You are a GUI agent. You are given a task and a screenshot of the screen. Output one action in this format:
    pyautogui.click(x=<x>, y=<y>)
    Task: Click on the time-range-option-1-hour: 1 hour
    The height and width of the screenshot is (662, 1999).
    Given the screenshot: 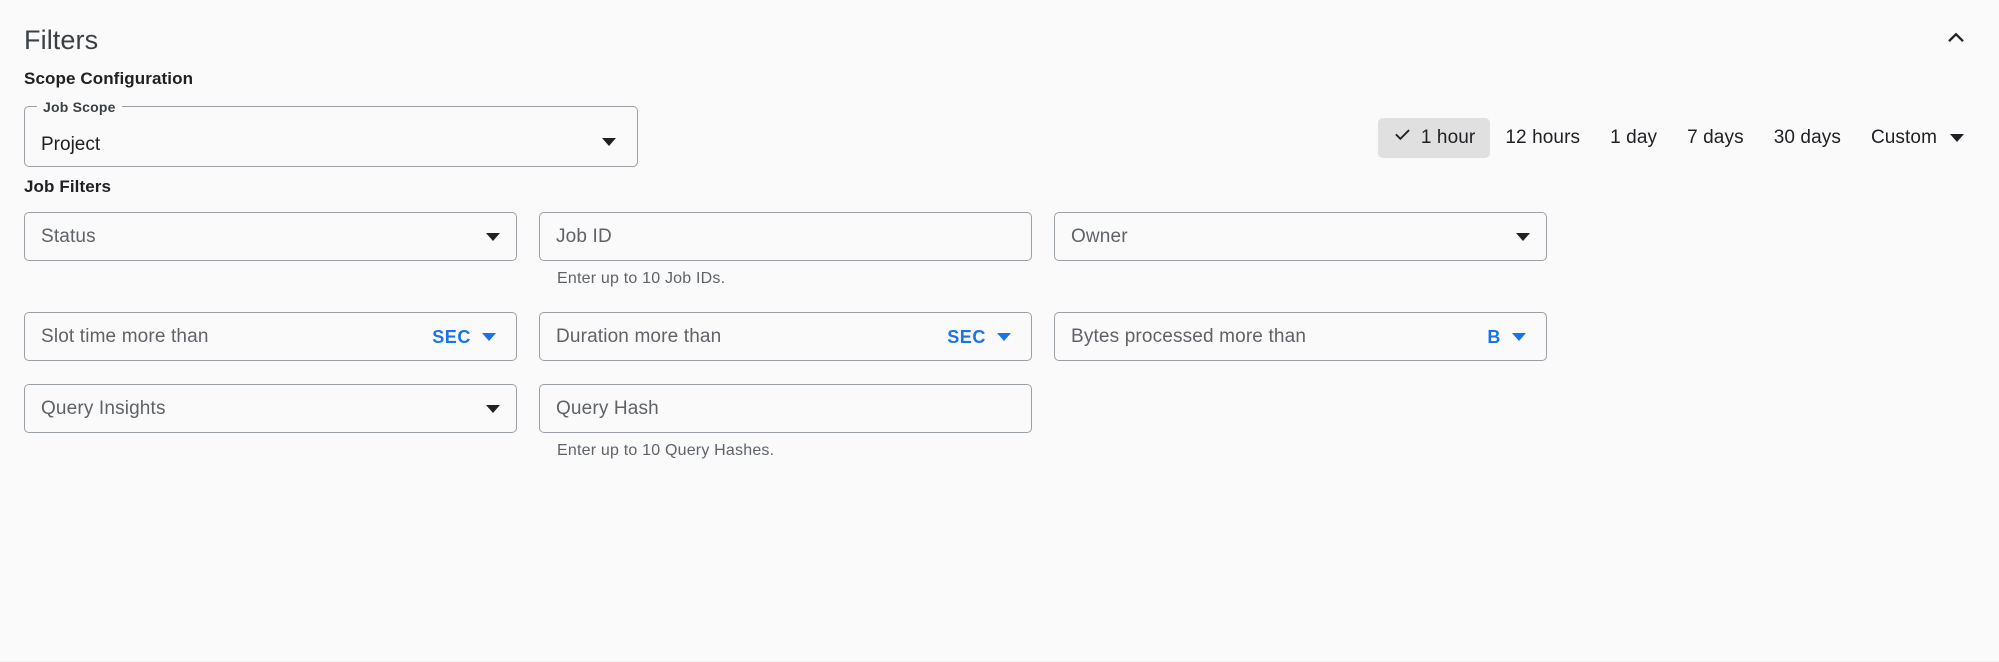 What is the action you would take?
    pyautogui.click(x=1434, y=138)
    